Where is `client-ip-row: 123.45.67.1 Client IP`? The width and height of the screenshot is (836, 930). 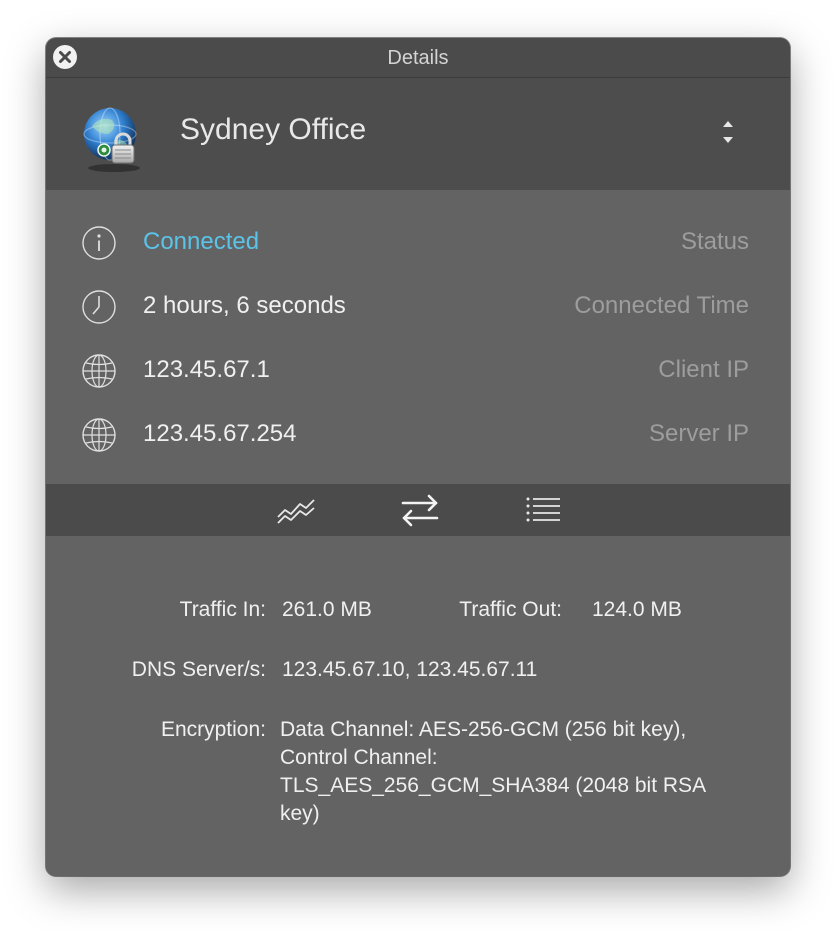
client-ip-row: 123.45.67.1 Client IP is located at coordinates (418, 370).